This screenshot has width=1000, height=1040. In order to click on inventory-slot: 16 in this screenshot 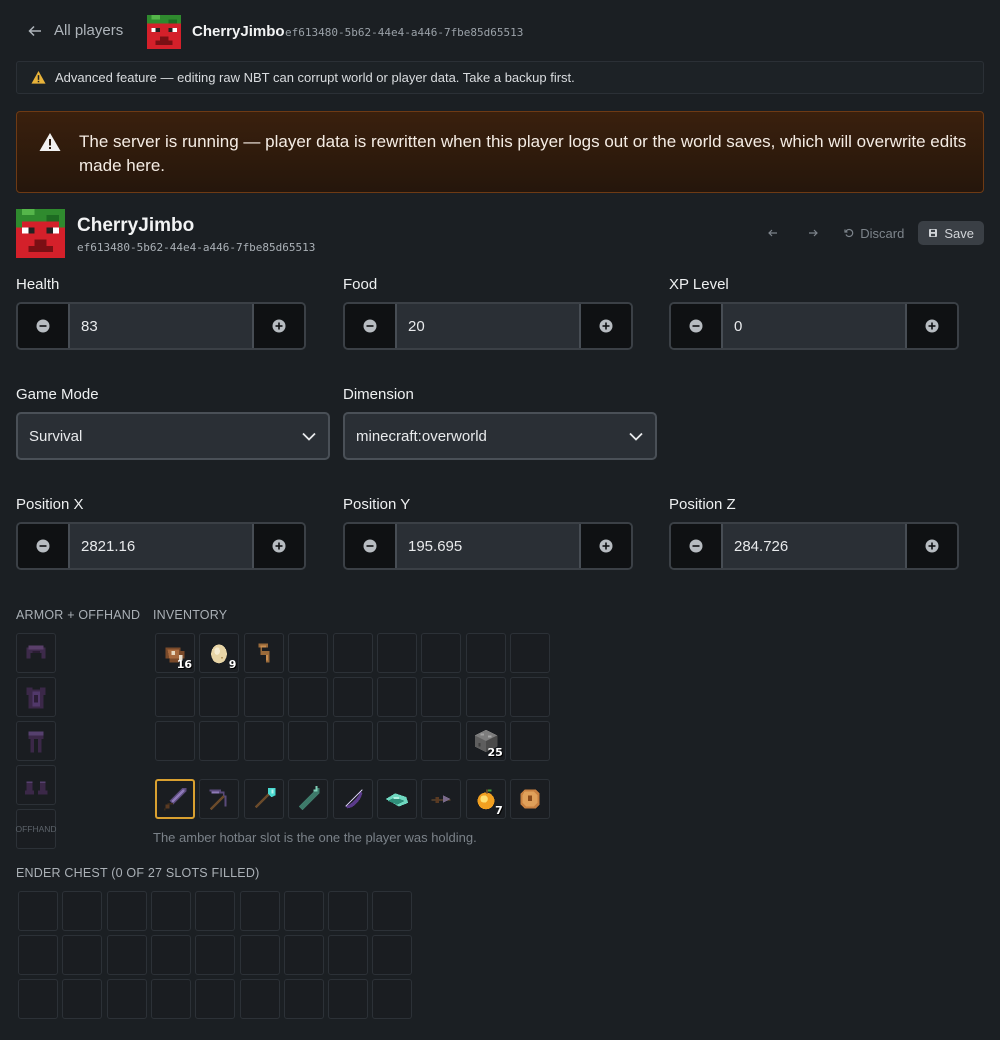, I will do `click(175, 653)`.